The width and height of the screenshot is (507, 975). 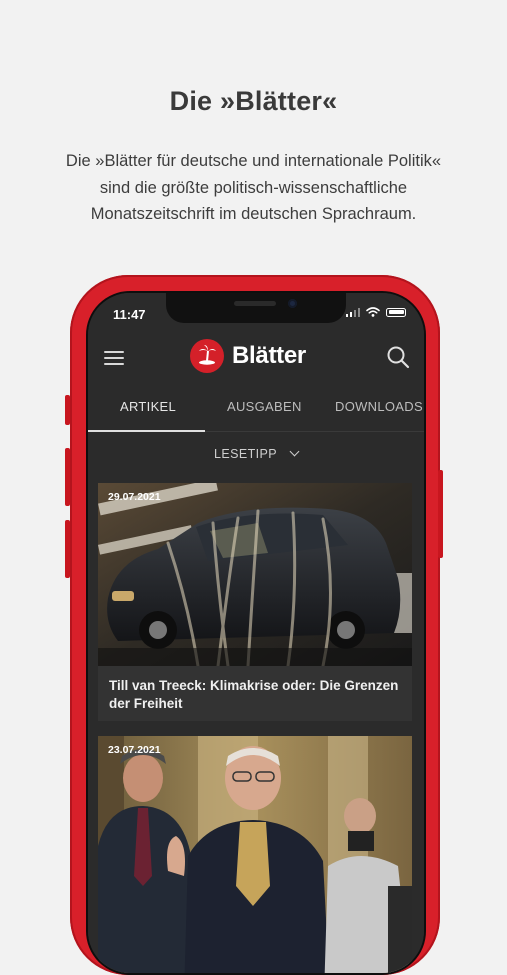 What do you see at coordinates (352, 312) in the screenshot?
I see `signal-icon` at bounding box center [352, 312].